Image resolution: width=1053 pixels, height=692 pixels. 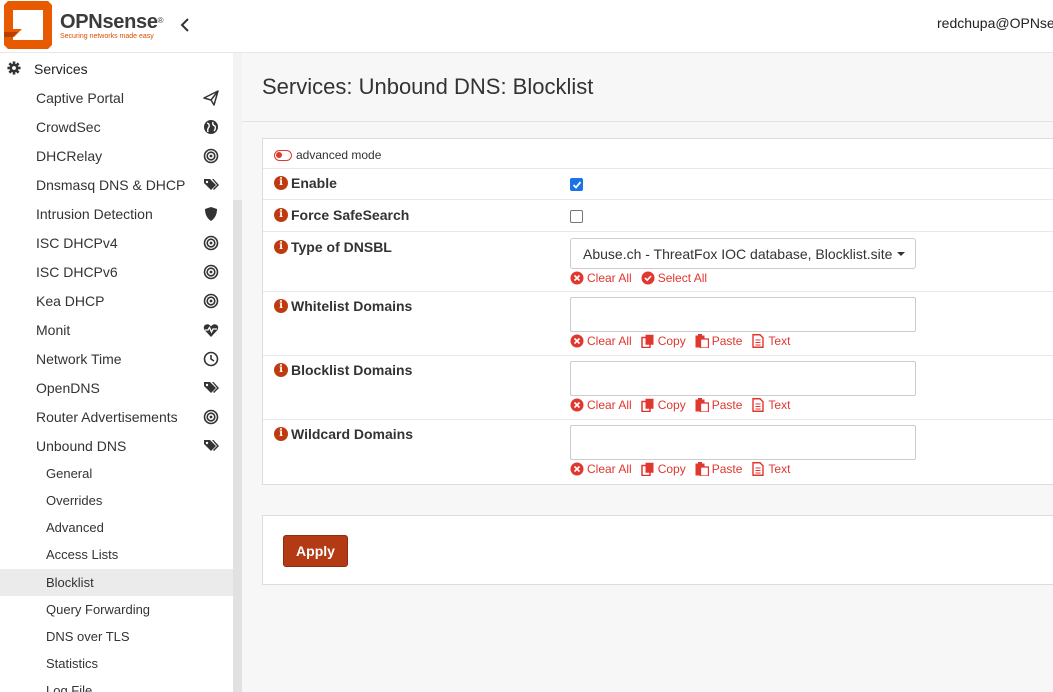 I want to click on select-all-label: Select All, so click(x=682, y=278).